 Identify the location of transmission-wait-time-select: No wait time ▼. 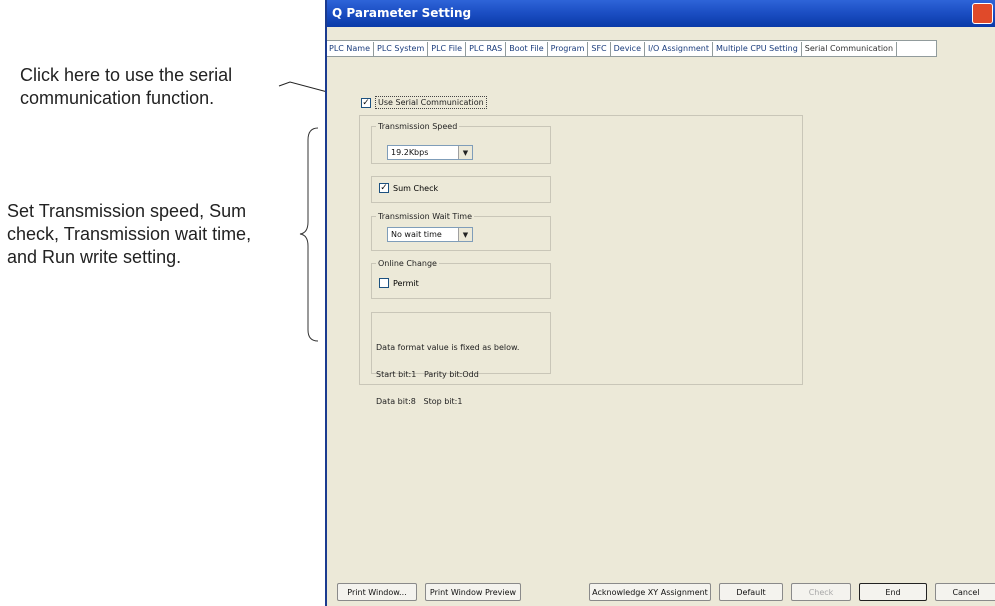
(430, 234).